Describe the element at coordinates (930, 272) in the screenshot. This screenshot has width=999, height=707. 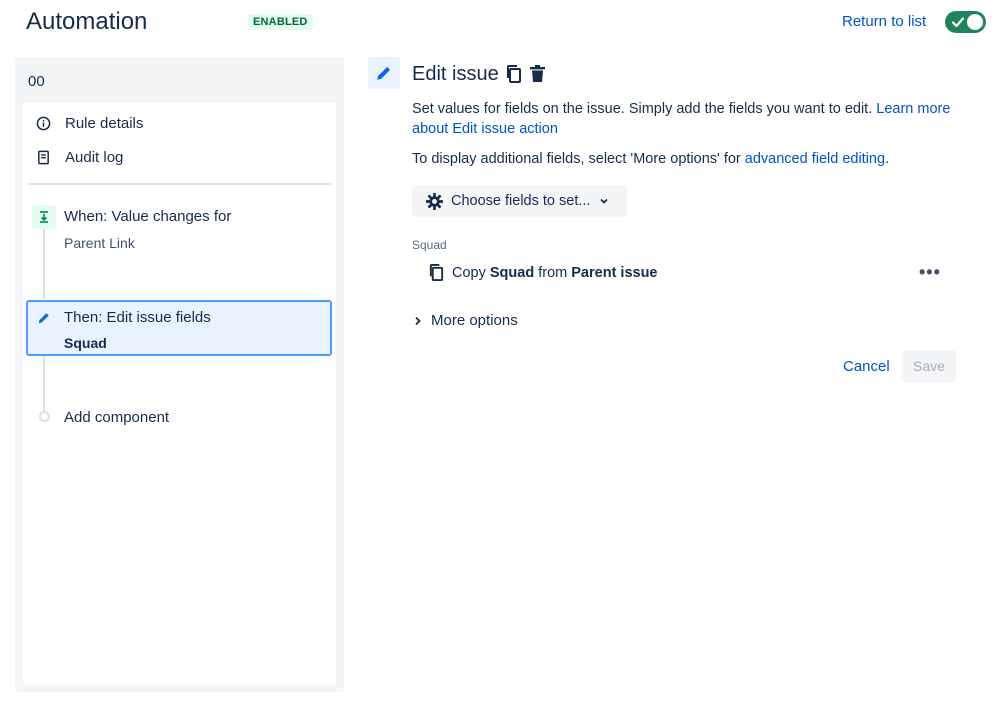
I see `more-actions-icon: •••` at that location.